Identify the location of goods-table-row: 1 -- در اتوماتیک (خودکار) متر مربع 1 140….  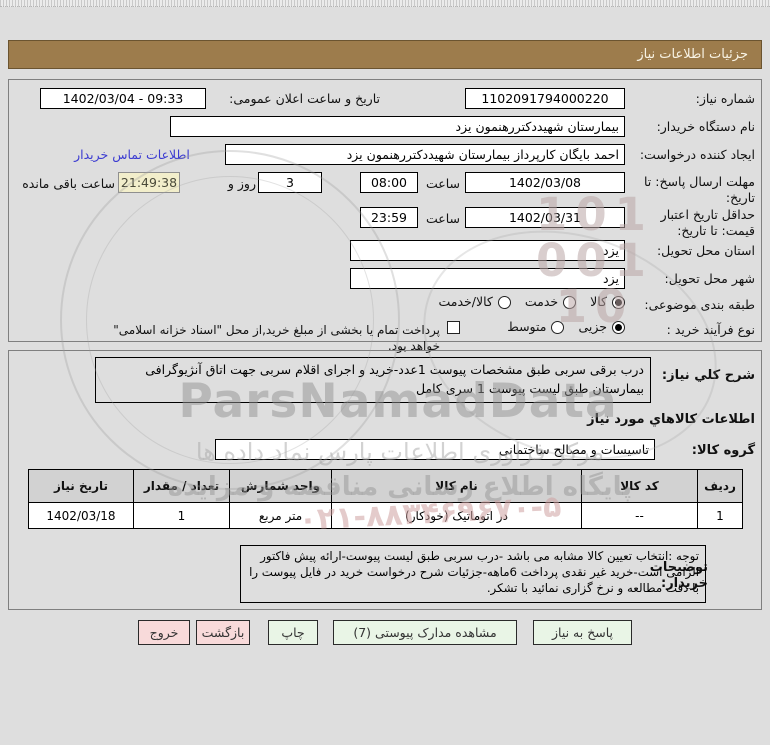
(385, 515).